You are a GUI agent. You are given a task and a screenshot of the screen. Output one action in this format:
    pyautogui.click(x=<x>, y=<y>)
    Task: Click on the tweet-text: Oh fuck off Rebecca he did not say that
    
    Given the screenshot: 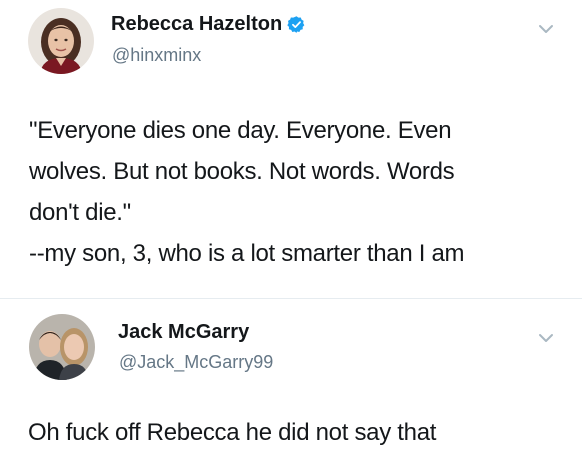 What is the action you would take?
    pyautogui.click(x=232, y=432)
    